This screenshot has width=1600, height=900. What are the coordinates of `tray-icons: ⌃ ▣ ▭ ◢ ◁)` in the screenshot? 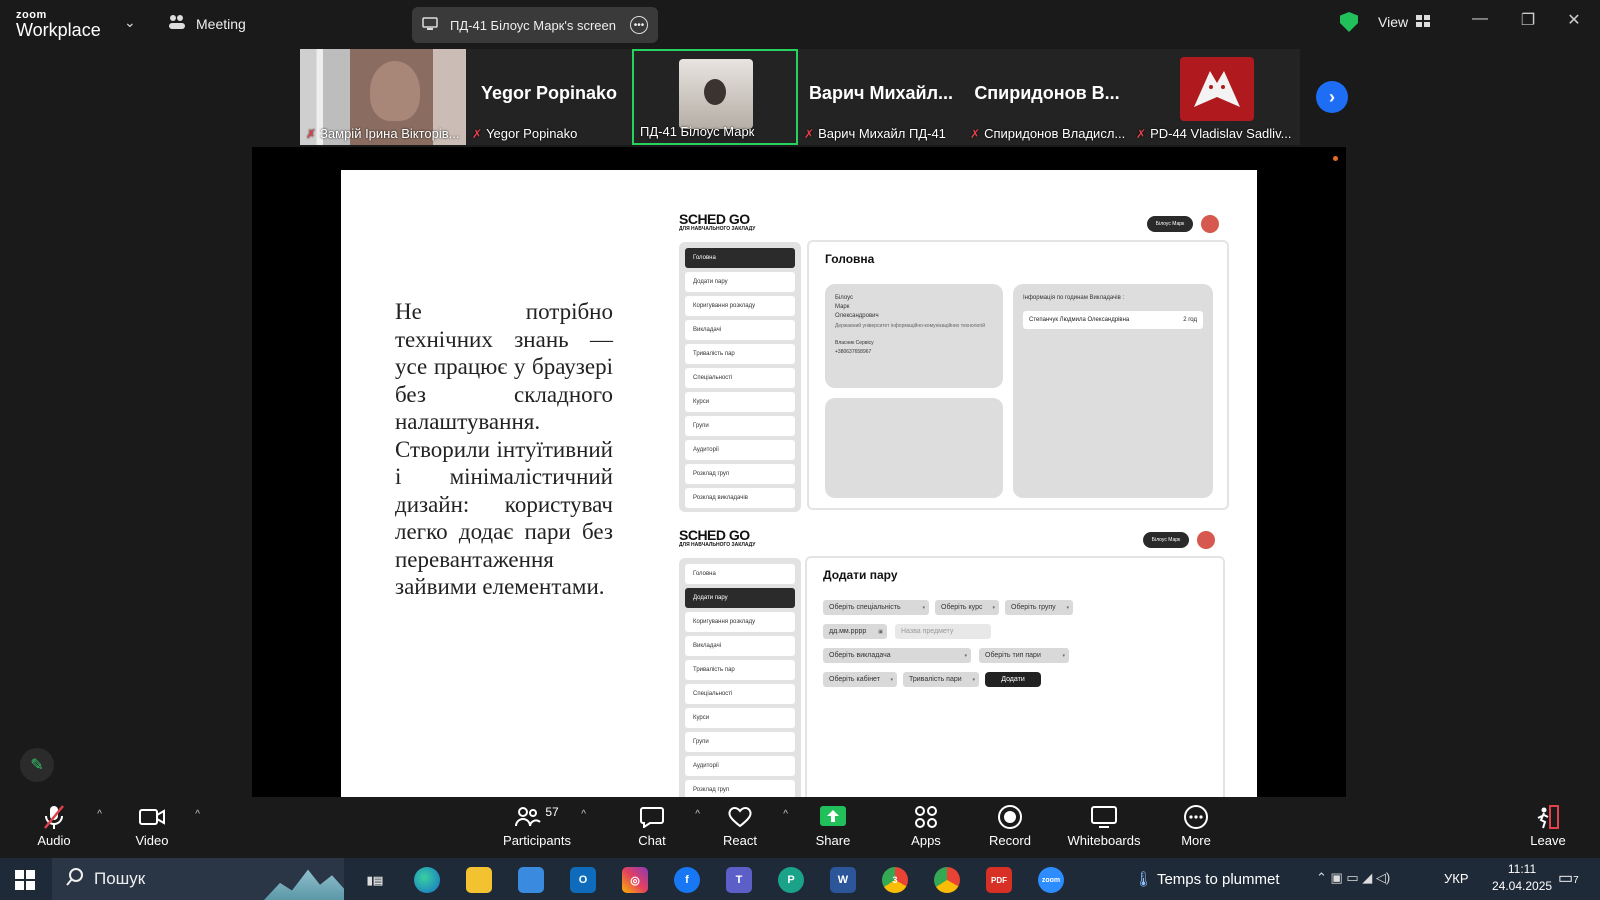 It's located at (1353, 878).